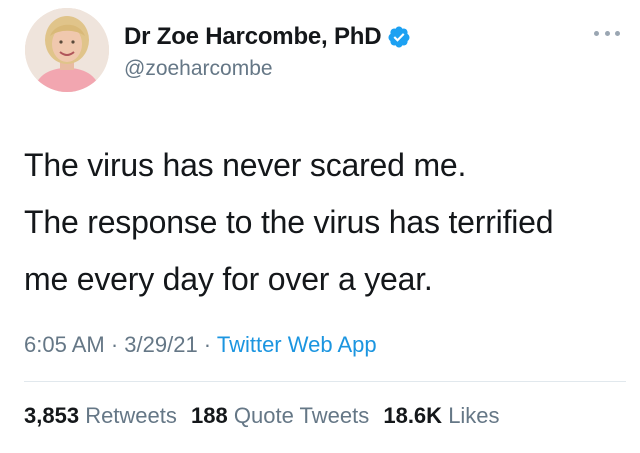 Image resolution: width=640 pixels, height=453 pixels. I want to click on more-options-icon, so click(607, 33).